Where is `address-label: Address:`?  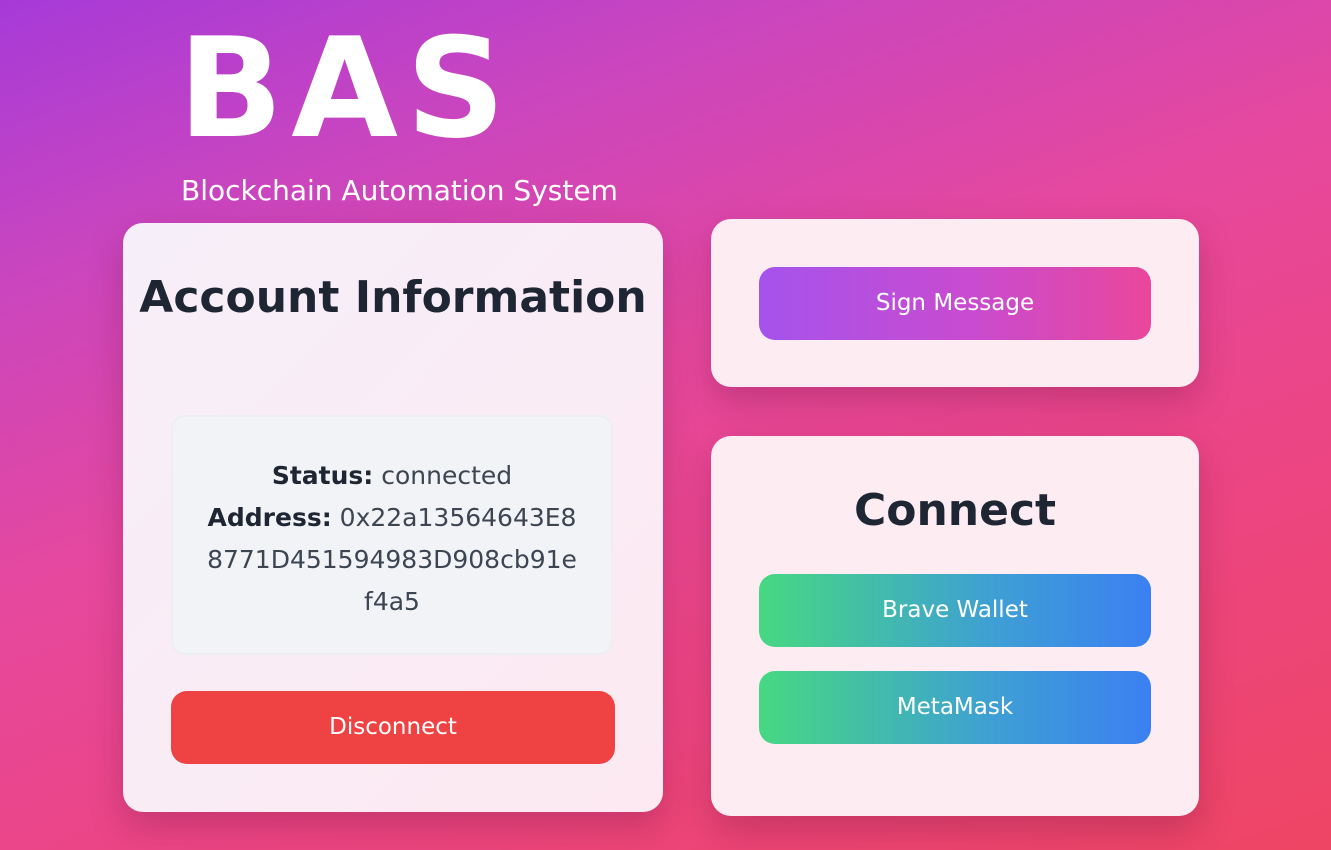
address-label: Address: is located at coordinates (269, 517).